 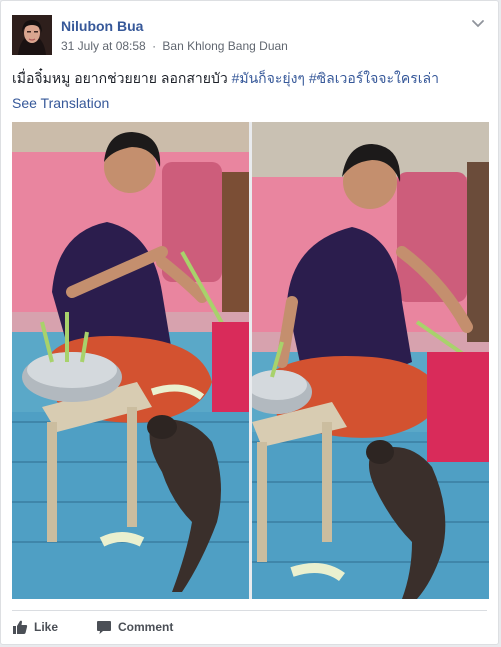 What do you see at coordinates (102, 26) in the screenshot?
I see `author-name: Nilubon Bua` at bounding box center [102, 26].